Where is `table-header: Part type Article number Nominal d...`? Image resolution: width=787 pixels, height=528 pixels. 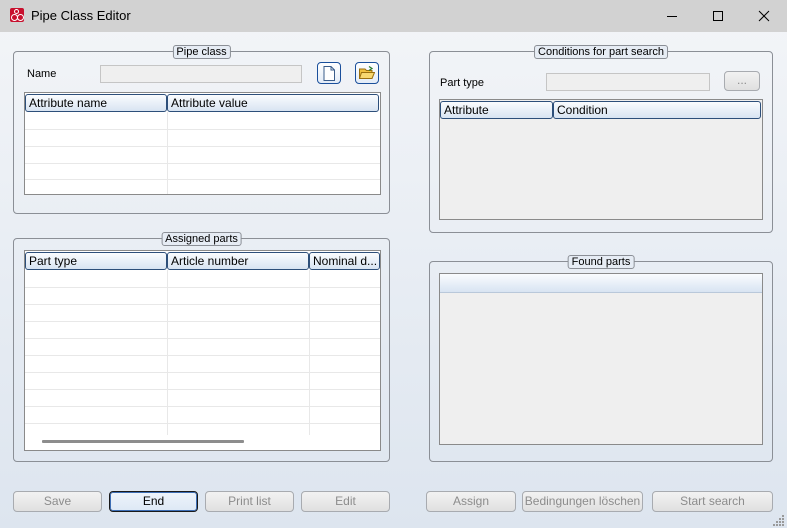 table-header: Part type Article number Nominal d... is located at coordinates (202, 260).